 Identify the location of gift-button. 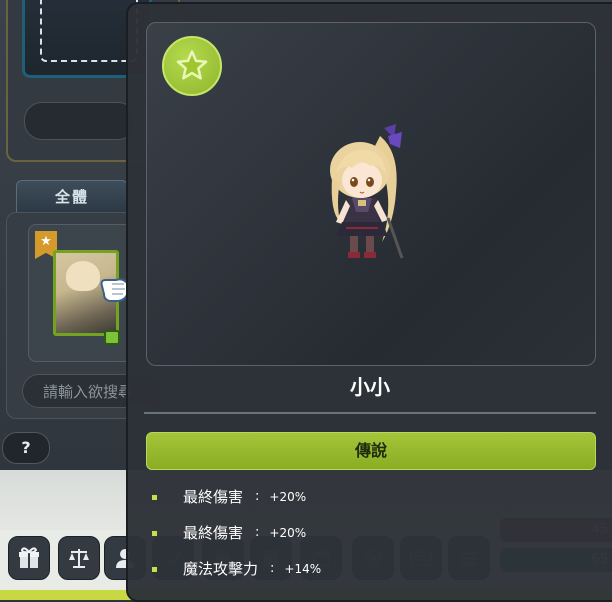
(29, 558).